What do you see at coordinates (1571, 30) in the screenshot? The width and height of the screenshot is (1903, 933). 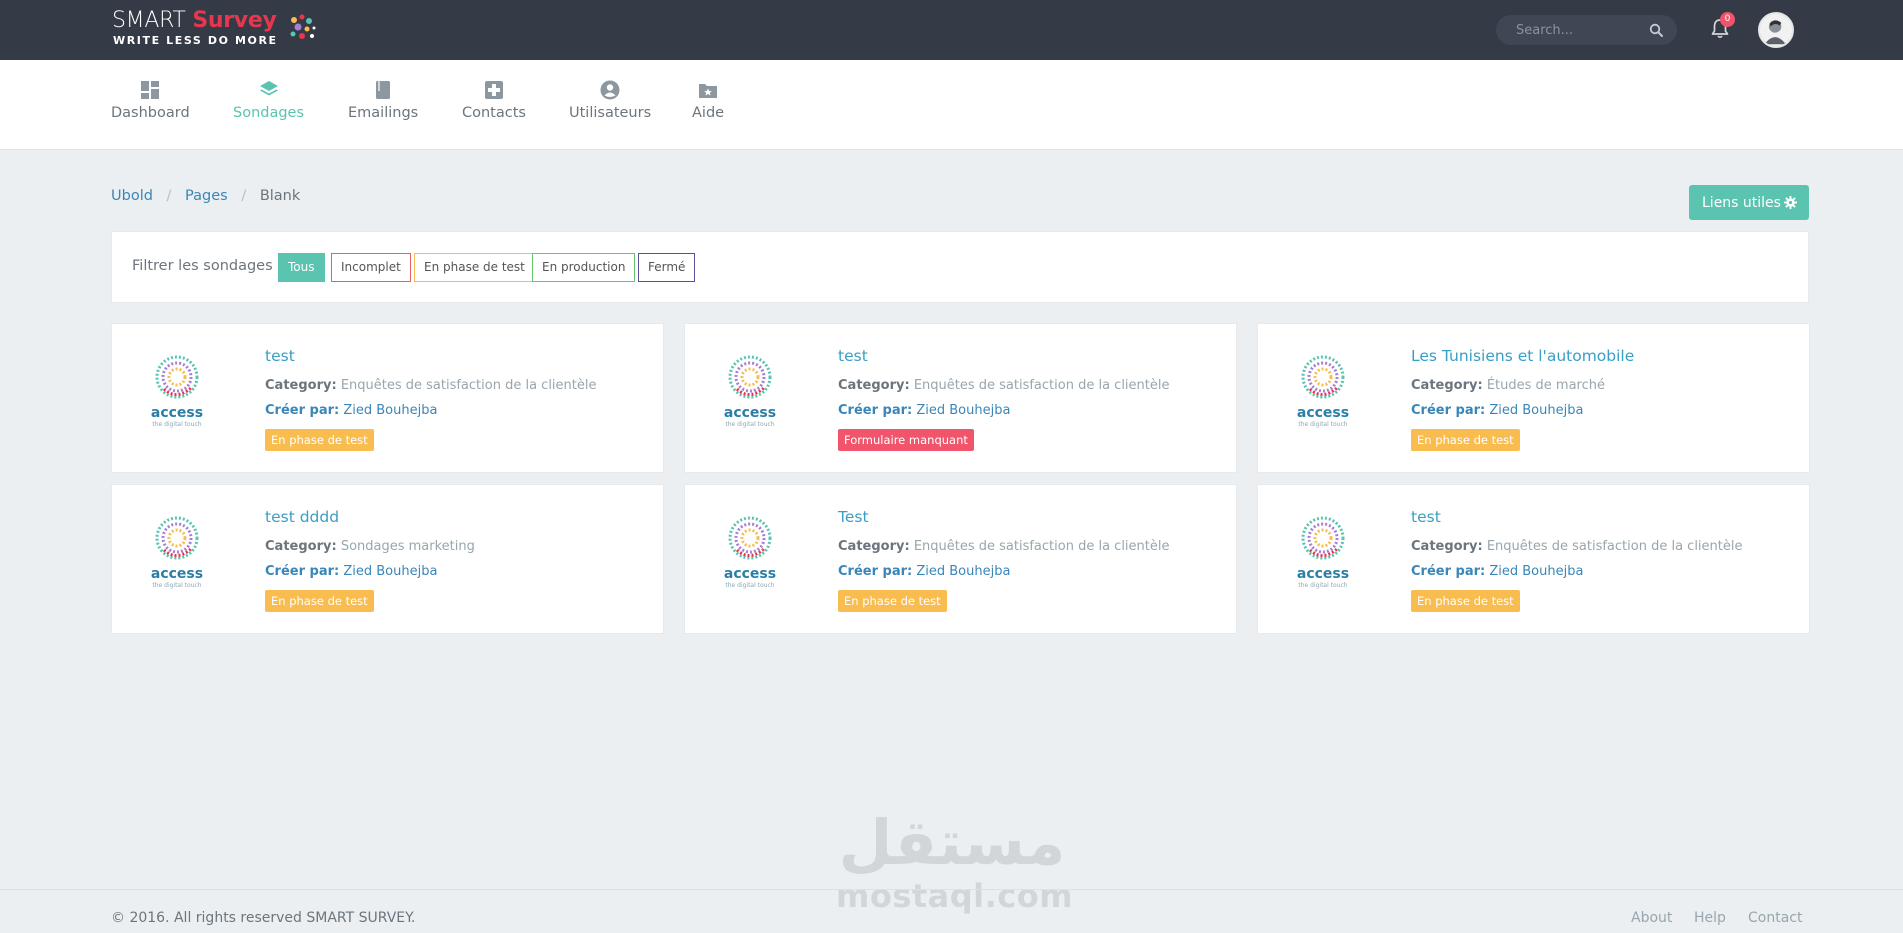 I see `search-input` at bounding box center [1571, 30].